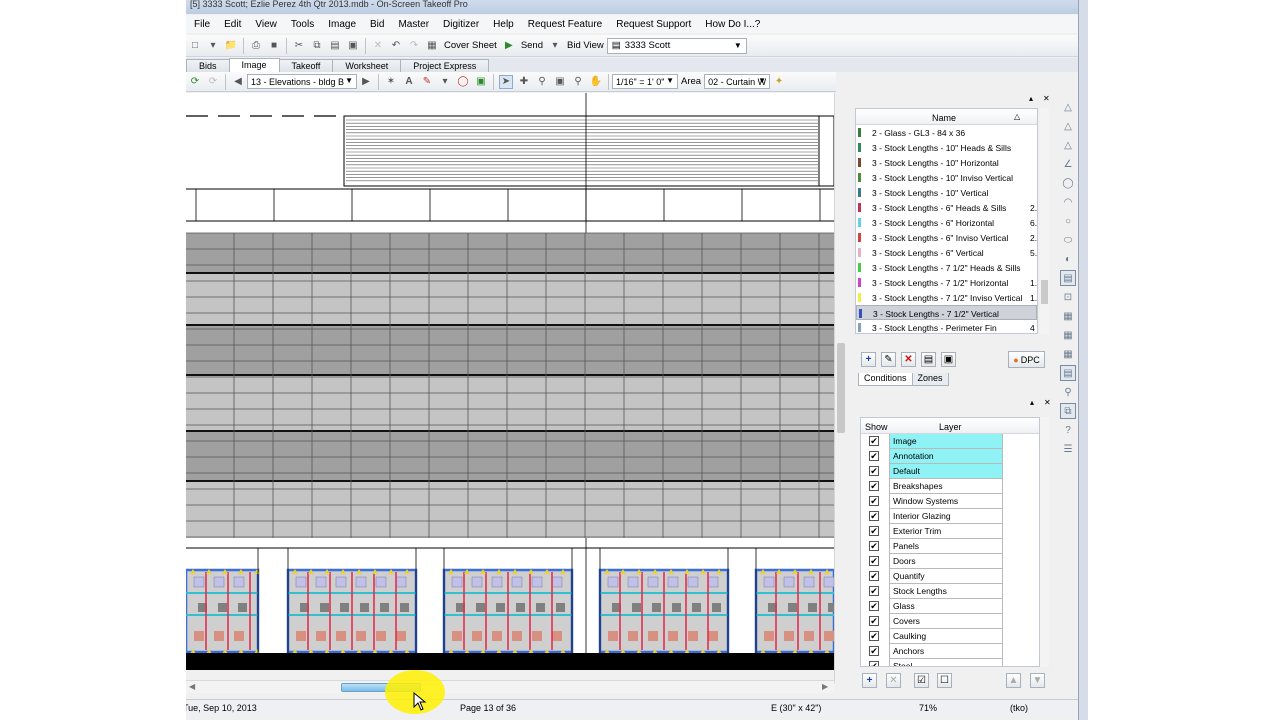 The image size is (1280, 720). What do you see at coordinates (1068, 373) in the screenshot?
I see `layers-toggle-icon: ▤` at bounding box center [1068, 373].